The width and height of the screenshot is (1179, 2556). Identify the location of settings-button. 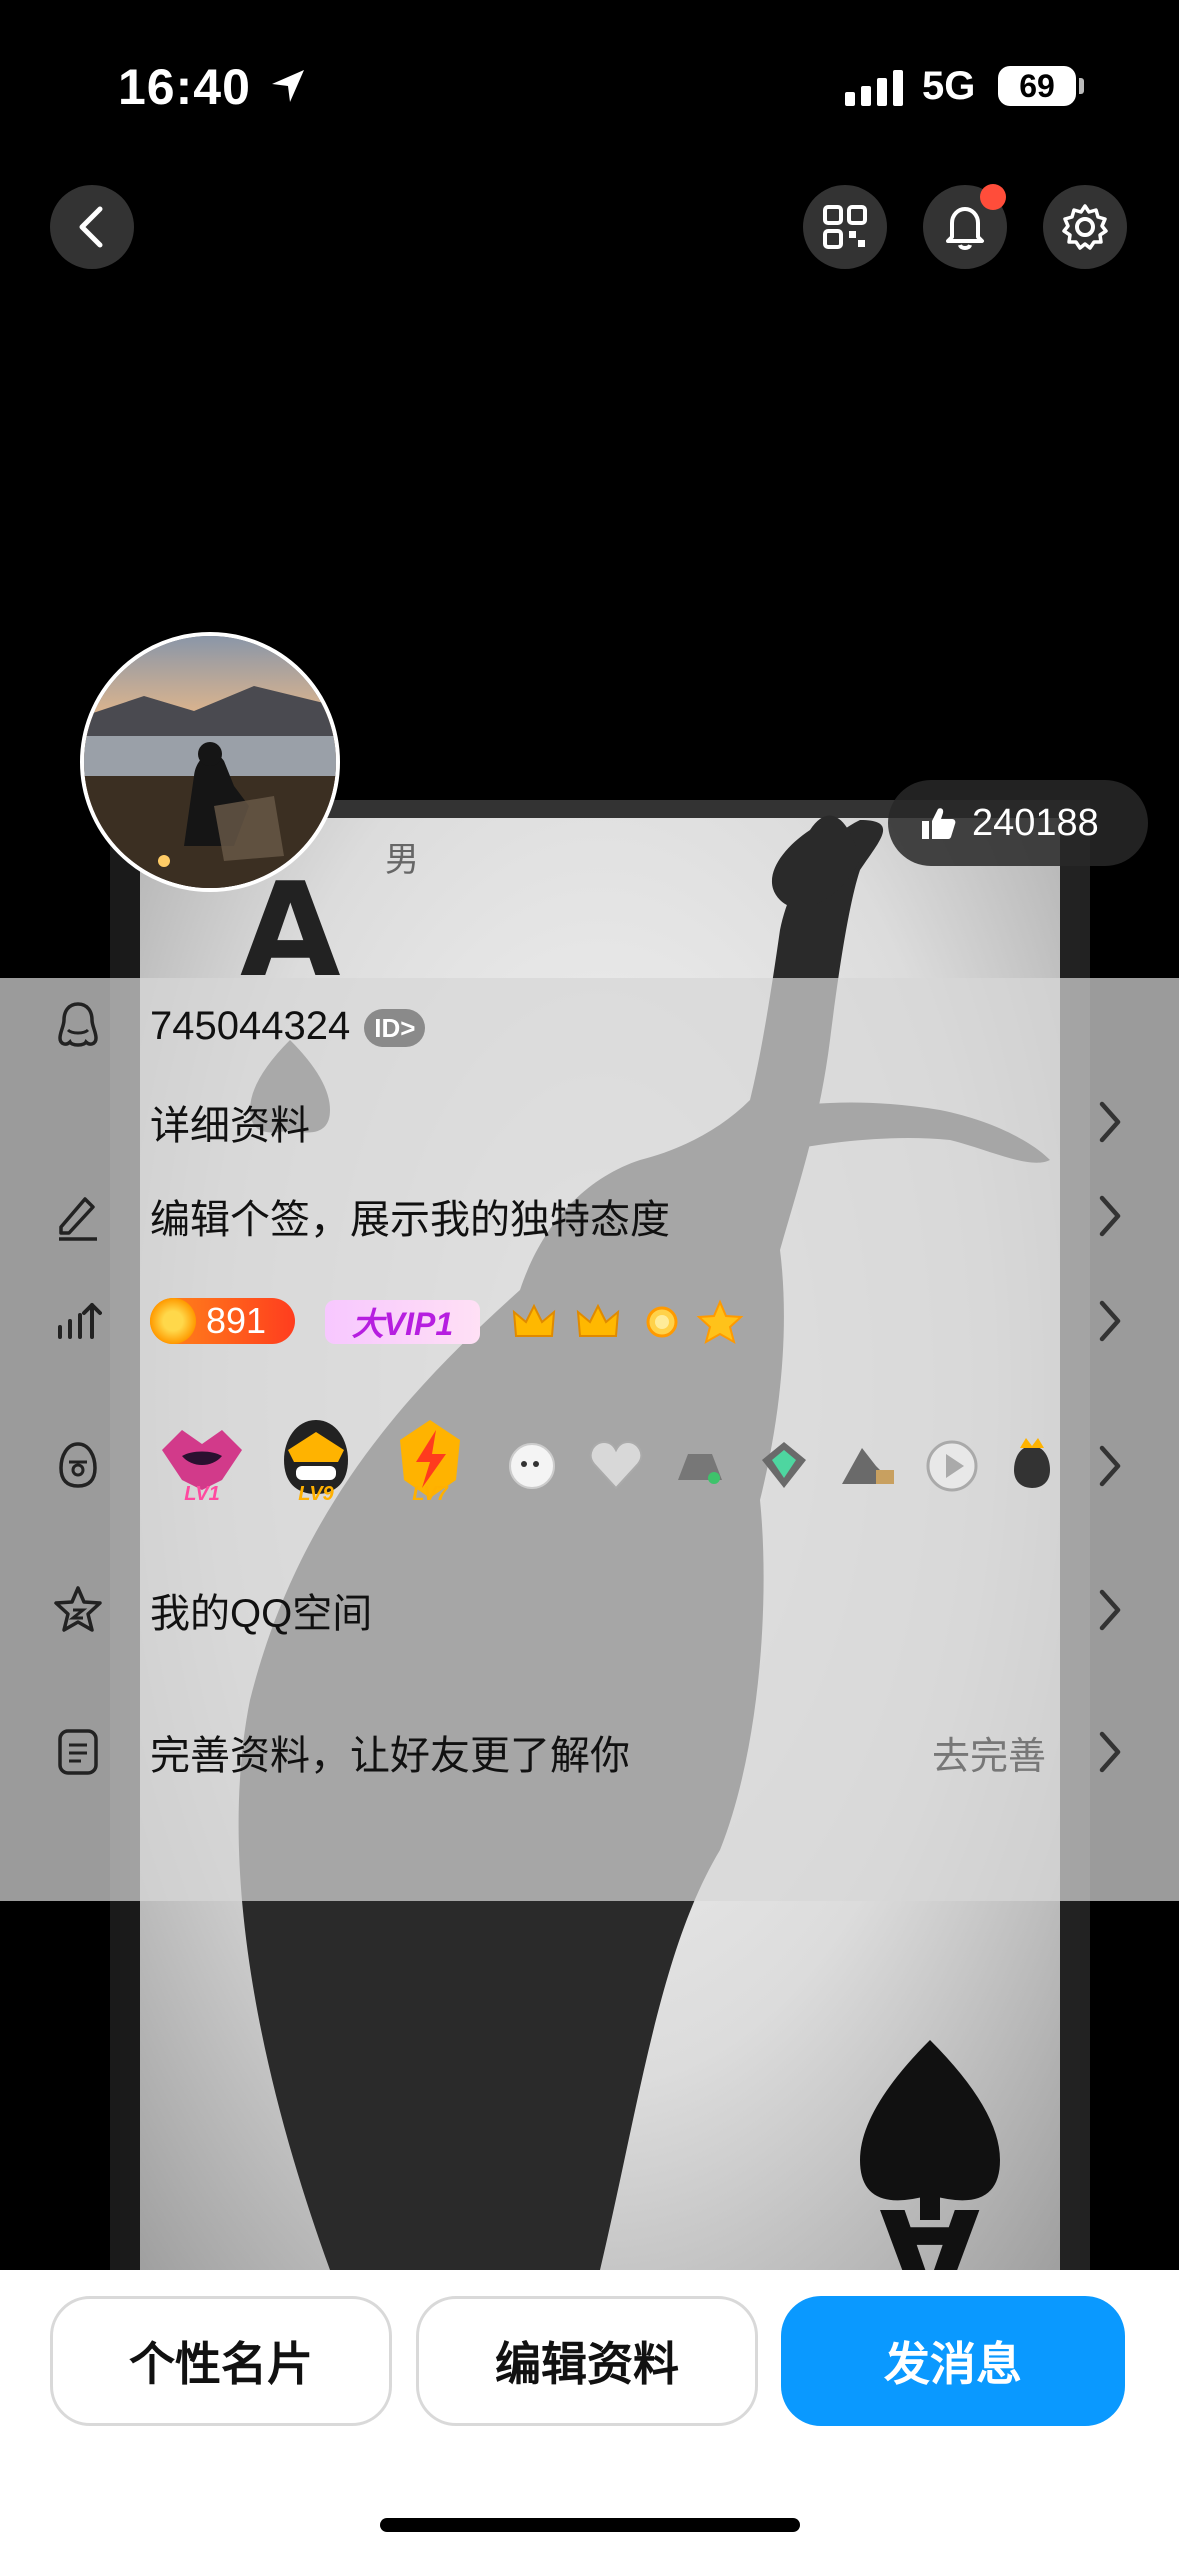
(1085, 227).